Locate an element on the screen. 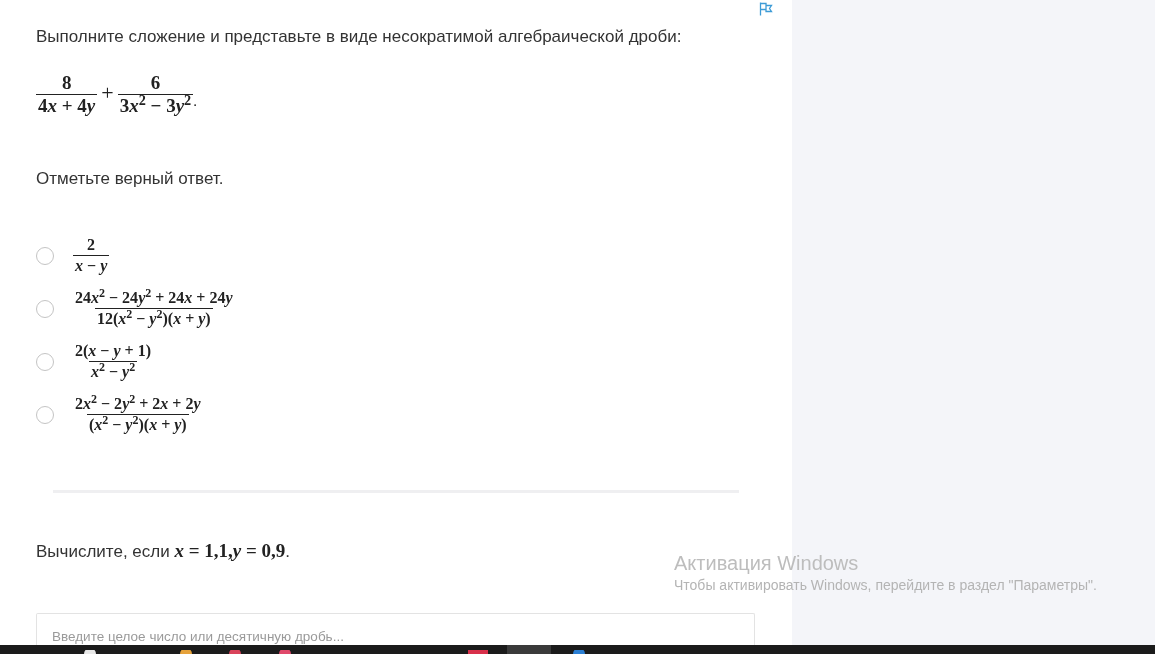  activation-title: Активация Windows is located at coordinates (767, 563).